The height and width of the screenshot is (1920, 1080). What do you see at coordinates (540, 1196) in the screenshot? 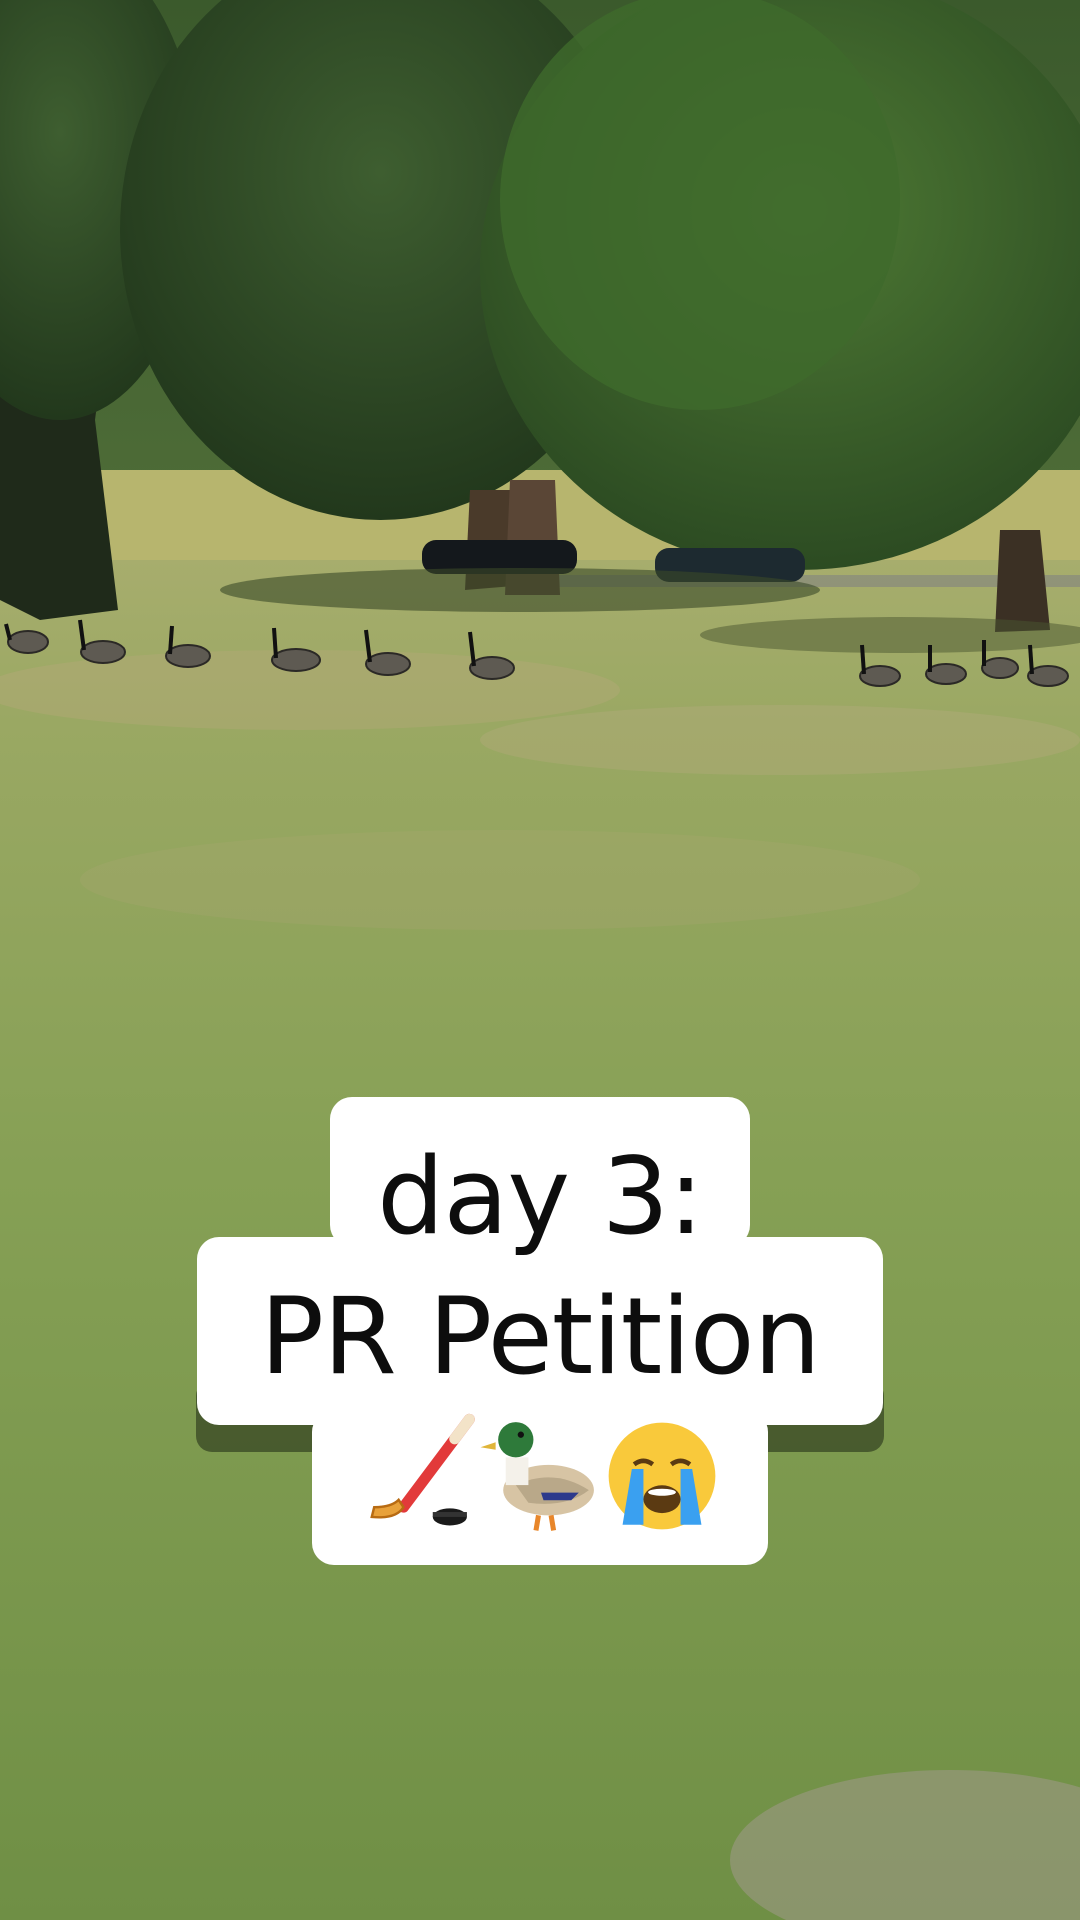
I see `caption-line-1: day 3:` at bounding box center [540, 1196].